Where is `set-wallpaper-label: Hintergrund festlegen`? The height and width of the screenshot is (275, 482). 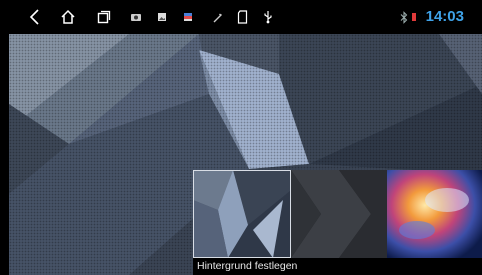 set-wallpaper-label: Hintergrund festlegen is located at coordinates (337, 266).